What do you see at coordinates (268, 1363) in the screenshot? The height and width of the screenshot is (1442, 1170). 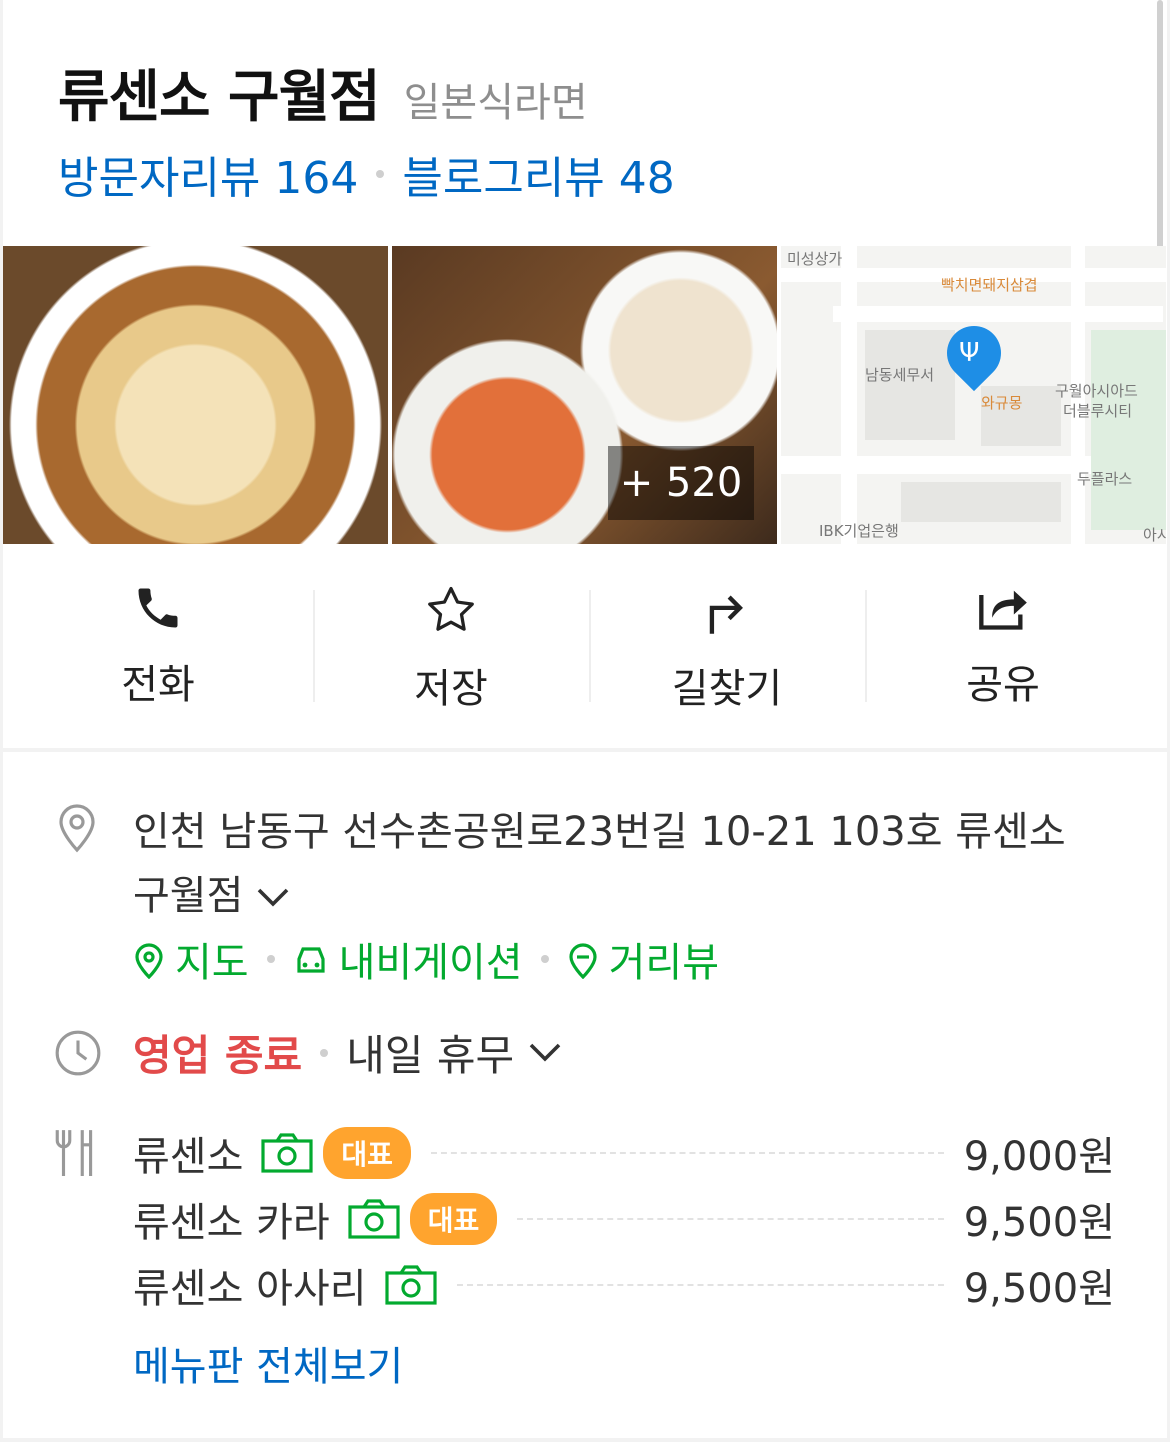 I see `view-full-menu-link: 메뉴판 전체보기` at bounding box center [268, 1363].